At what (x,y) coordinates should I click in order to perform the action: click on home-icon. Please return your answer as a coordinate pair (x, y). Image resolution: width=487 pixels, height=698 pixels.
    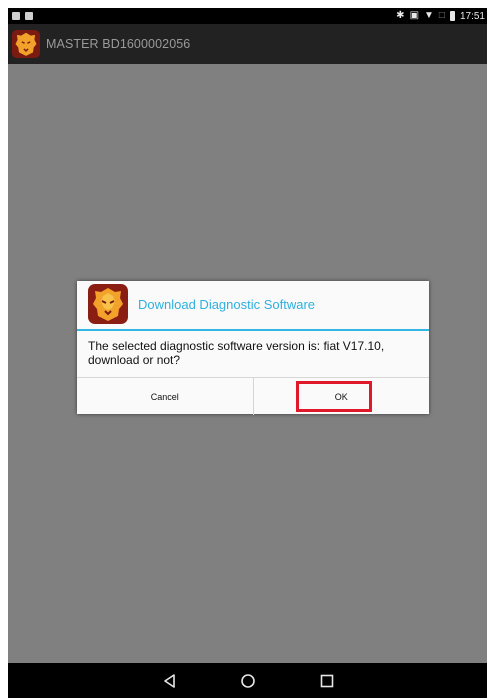
    Looking at the image, I should click on (248, 681).